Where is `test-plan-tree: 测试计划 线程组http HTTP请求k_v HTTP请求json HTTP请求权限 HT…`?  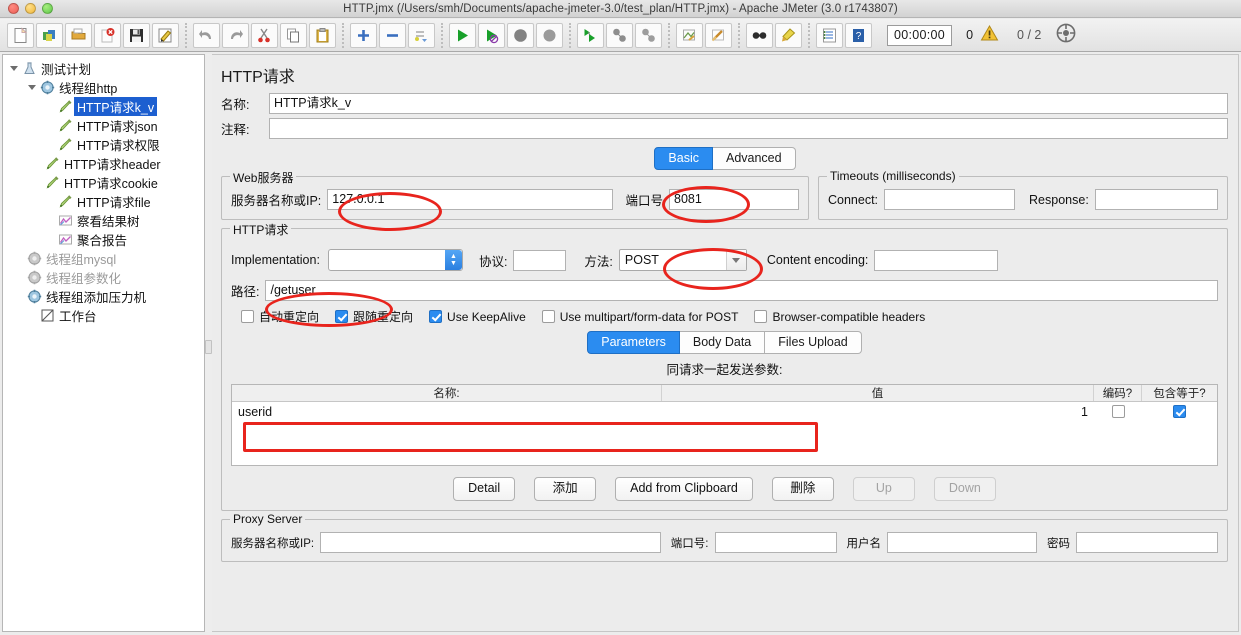 test-plan-tree: 测试计划 线程组http HTTP请求k_v HTTP请求json HTTP请求权限 HT… is located at coordinates (103, 190).